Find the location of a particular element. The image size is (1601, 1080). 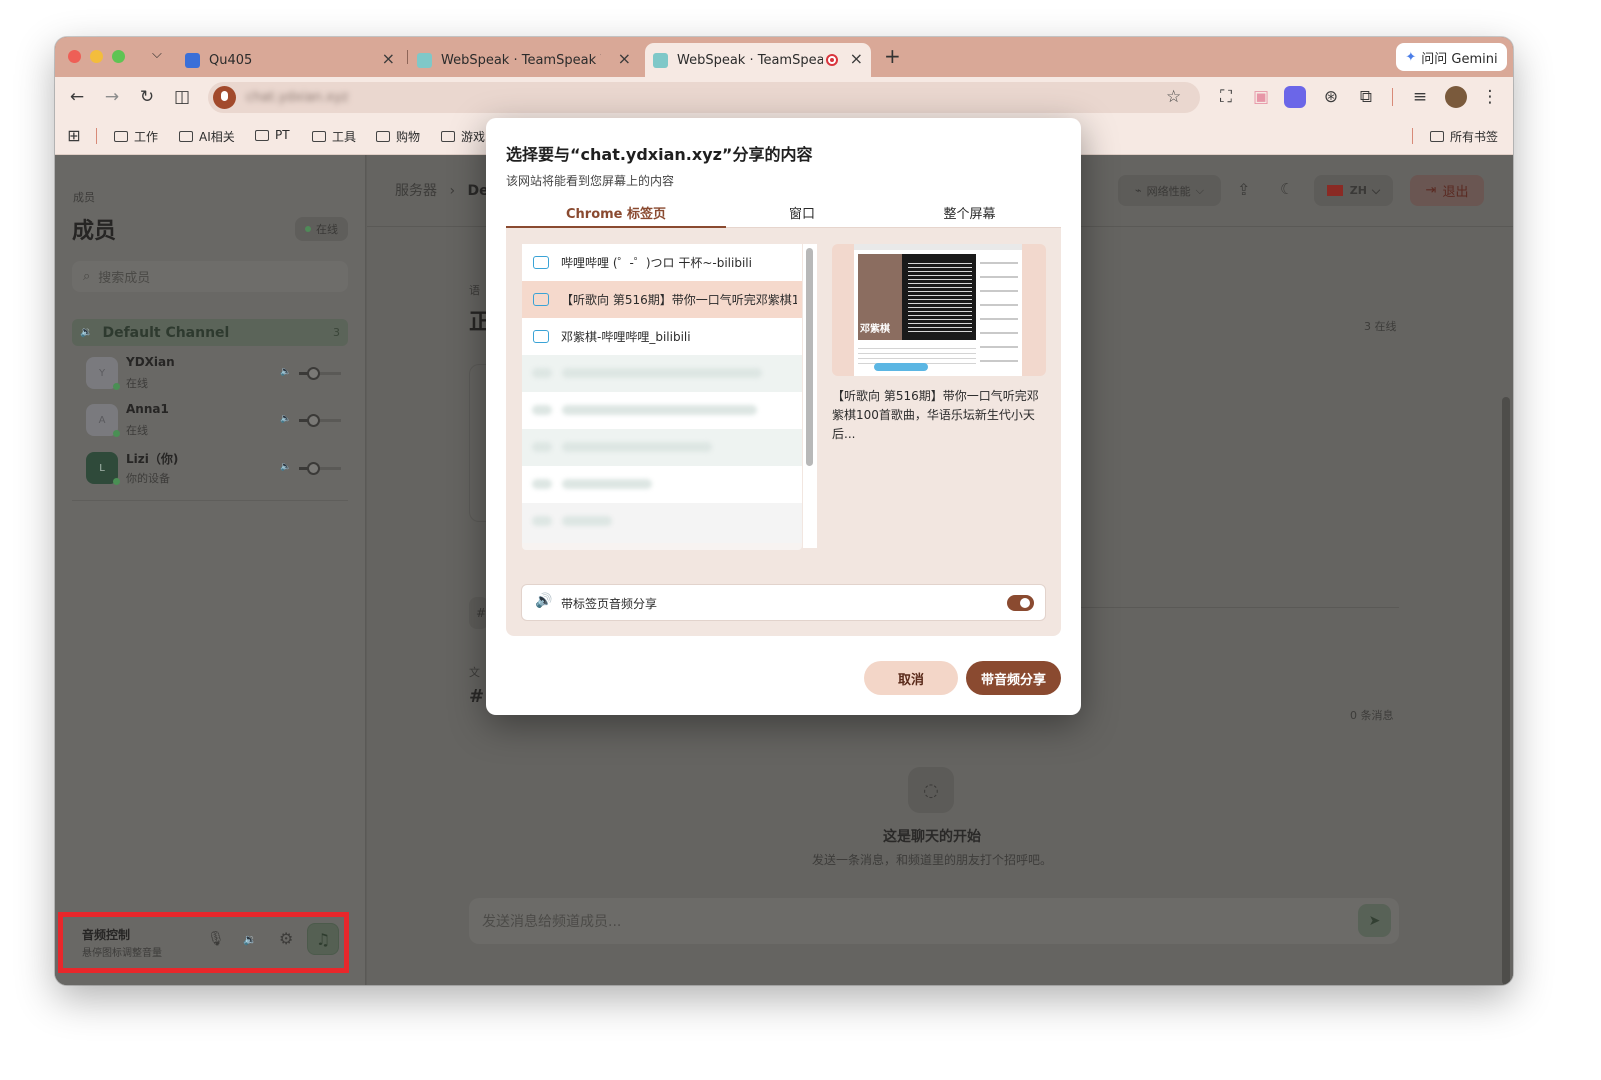

bookmark-folder-tools: 工具 is located at coordinates (334, 136).